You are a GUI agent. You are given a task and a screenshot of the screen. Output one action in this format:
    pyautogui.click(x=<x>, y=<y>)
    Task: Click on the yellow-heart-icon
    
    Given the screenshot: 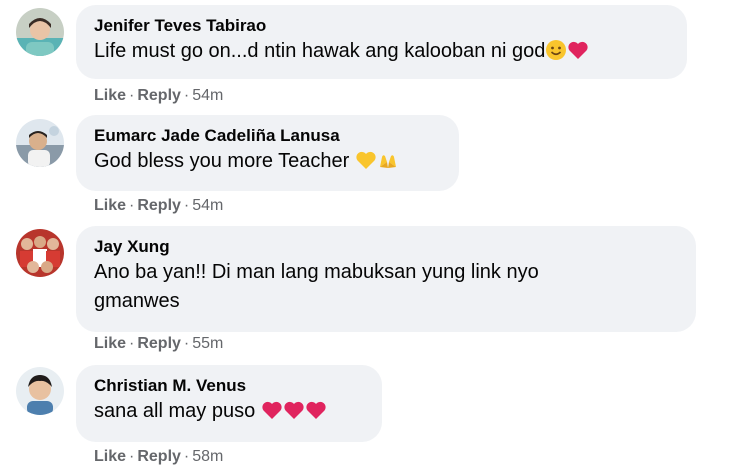 What is the action you would take?
    pyautogui.click(x=366, y=160)
    